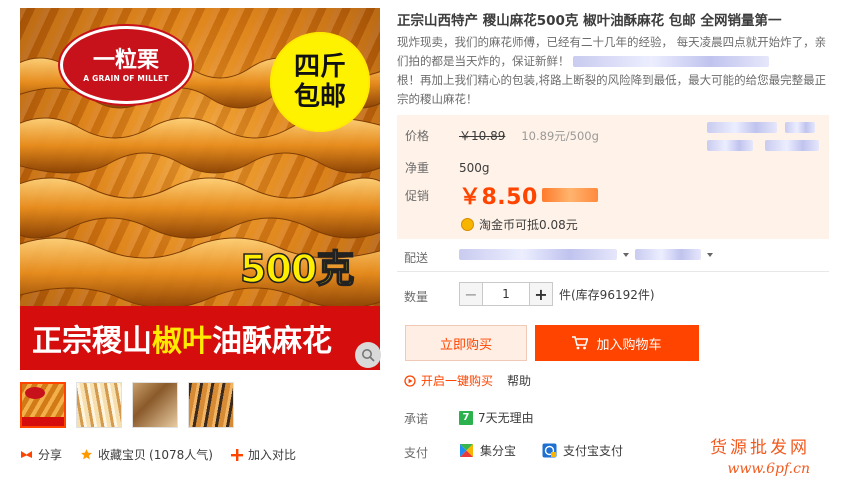  Describe the element at coordinates (447, 167) in the screenshot. I see `net-weight-row: 净重 500g` at that location.